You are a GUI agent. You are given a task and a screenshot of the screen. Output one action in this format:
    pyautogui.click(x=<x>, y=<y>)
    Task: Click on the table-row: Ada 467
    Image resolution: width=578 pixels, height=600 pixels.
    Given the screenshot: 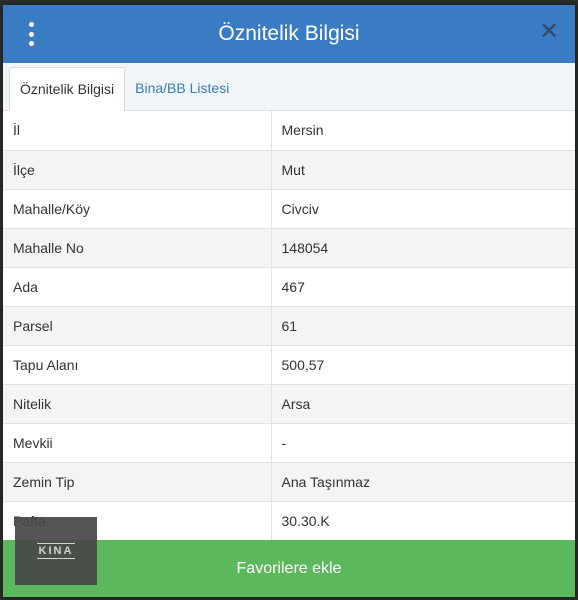 What is the action you would take?
    pyautogui.click(x=289, y=287)
    